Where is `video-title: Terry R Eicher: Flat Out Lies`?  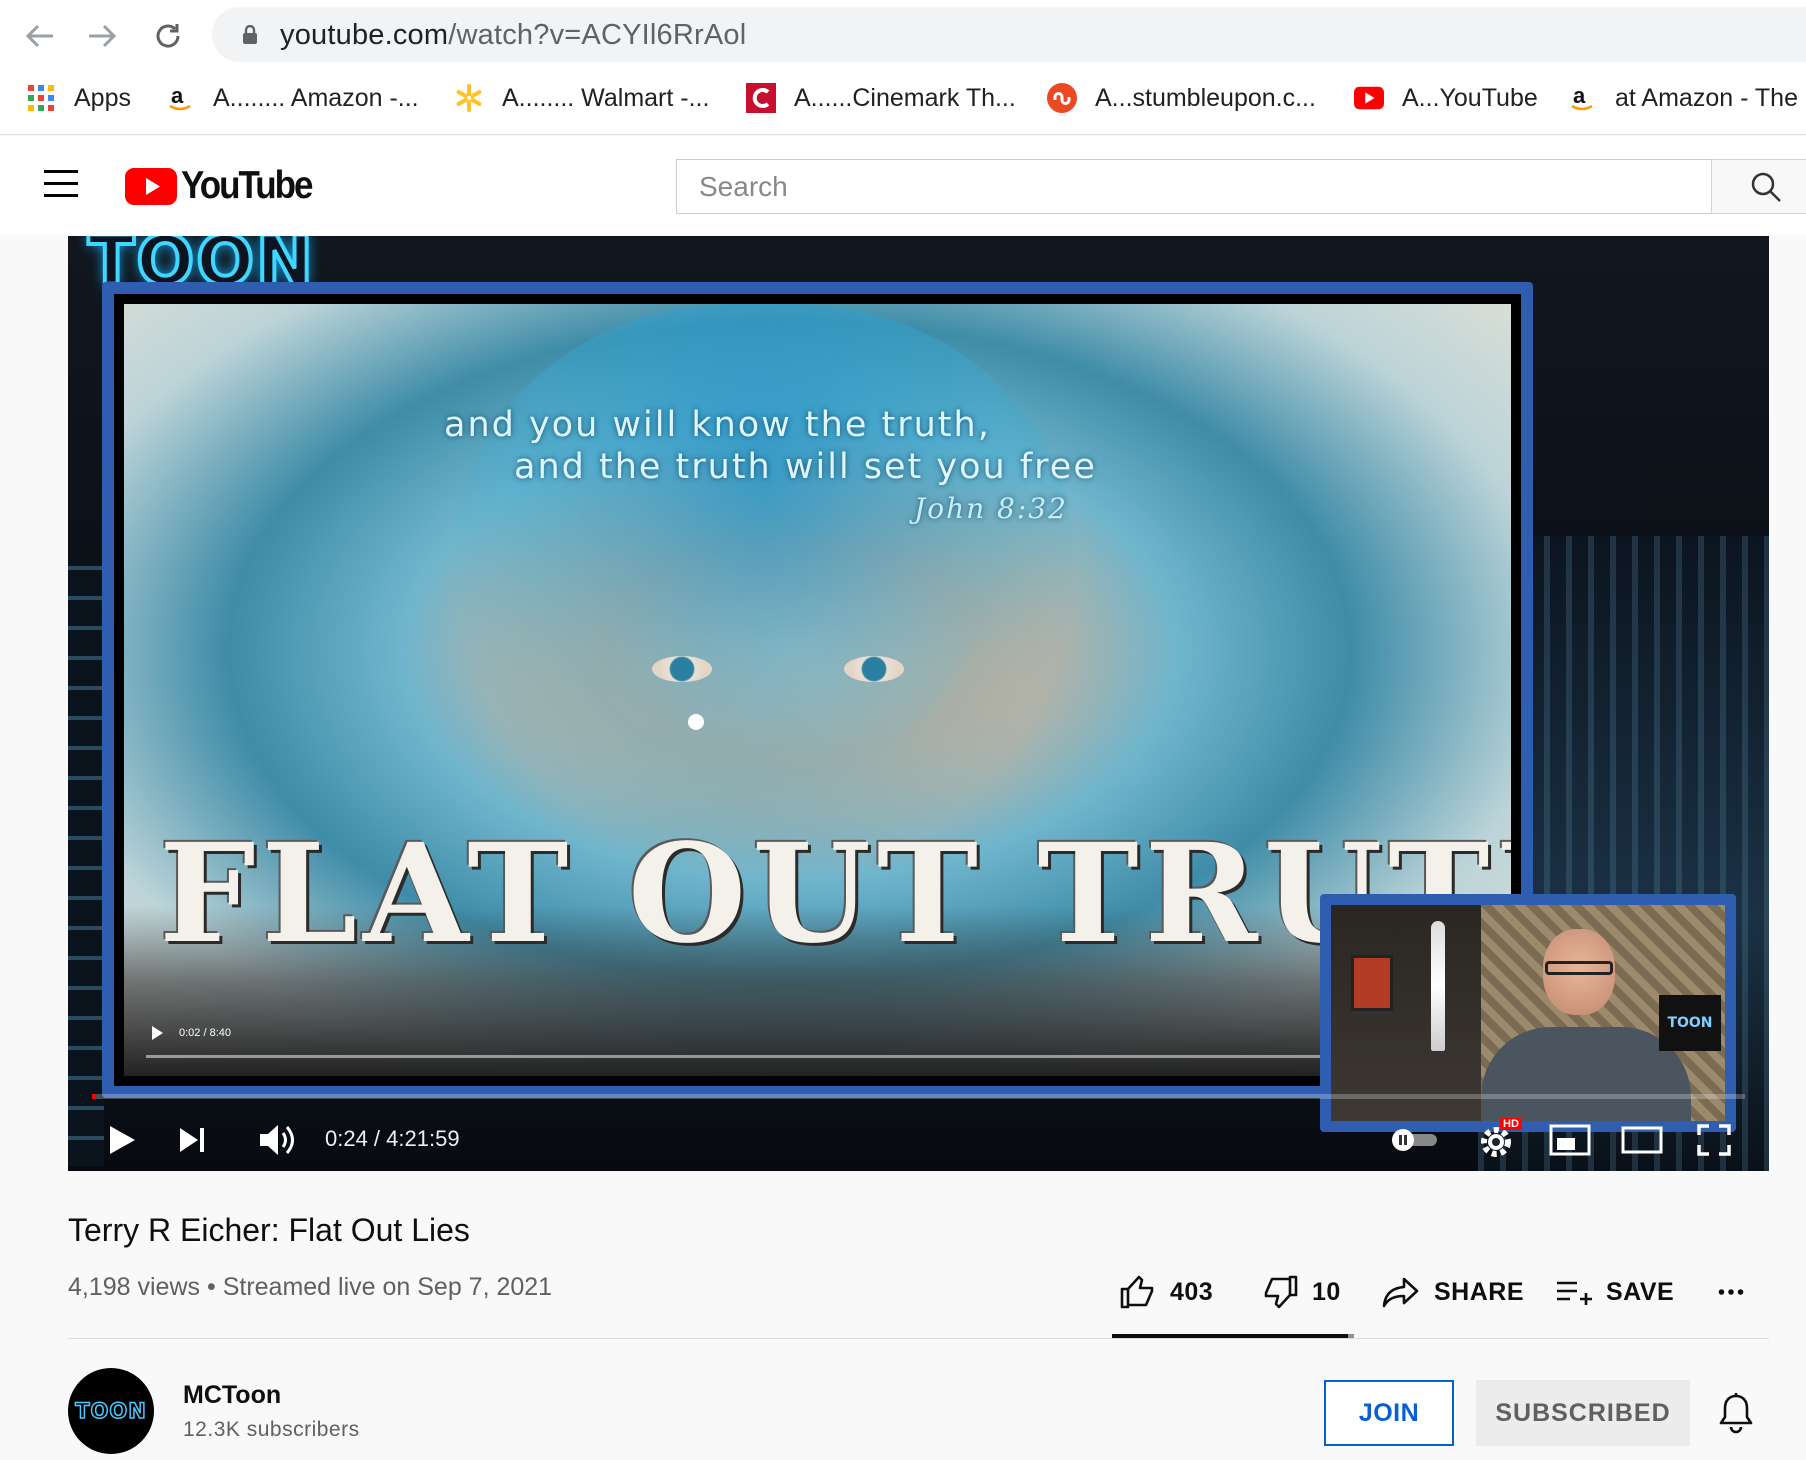
video-title: Terry R Eicher: Flat Out Lies is located at coordinates (269, 1230).